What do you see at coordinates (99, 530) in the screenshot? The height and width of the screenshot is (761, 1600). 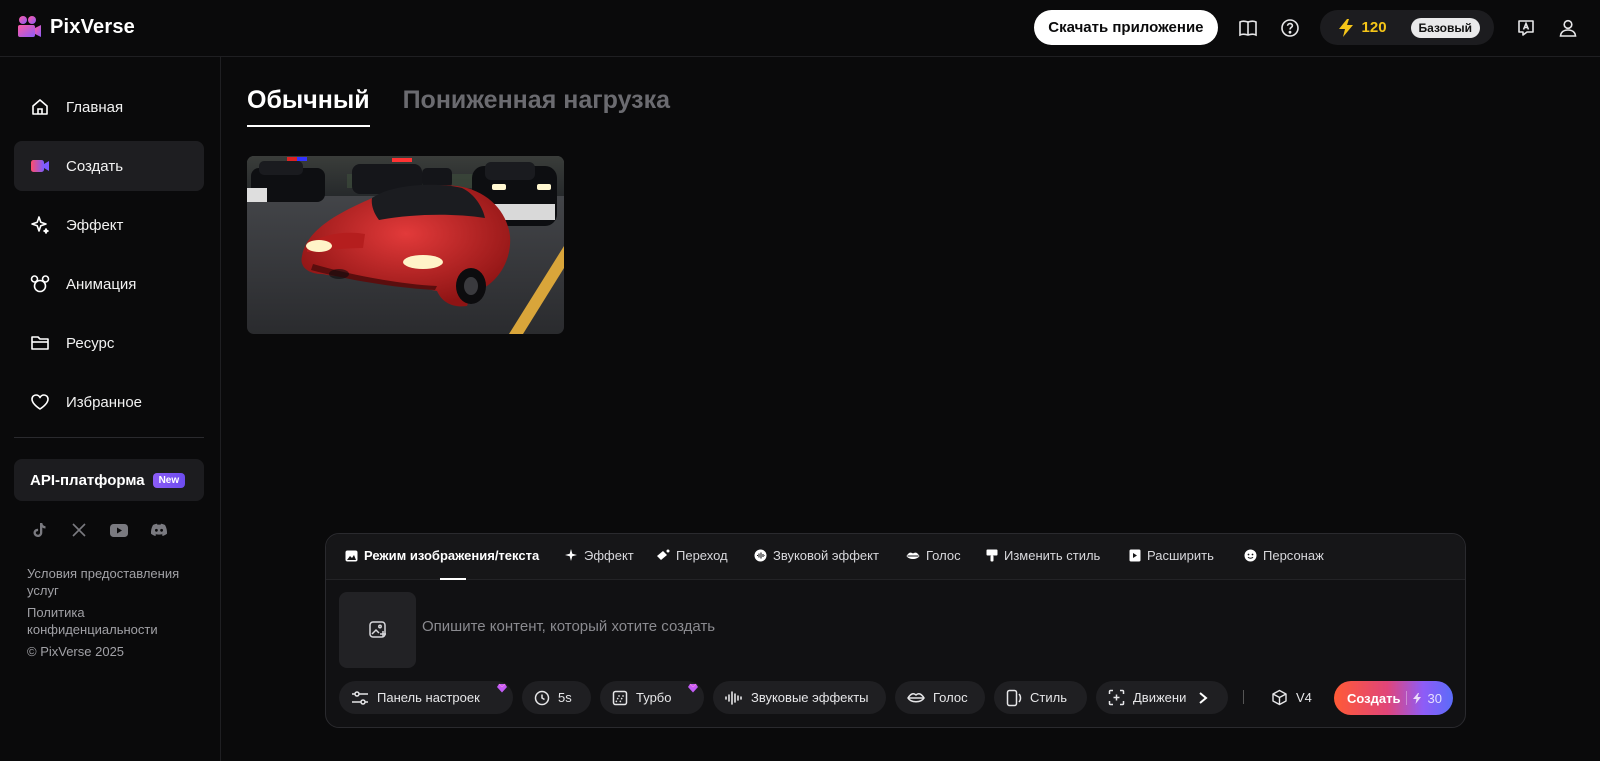 I see `social-links` at bounding box center [99, 530].